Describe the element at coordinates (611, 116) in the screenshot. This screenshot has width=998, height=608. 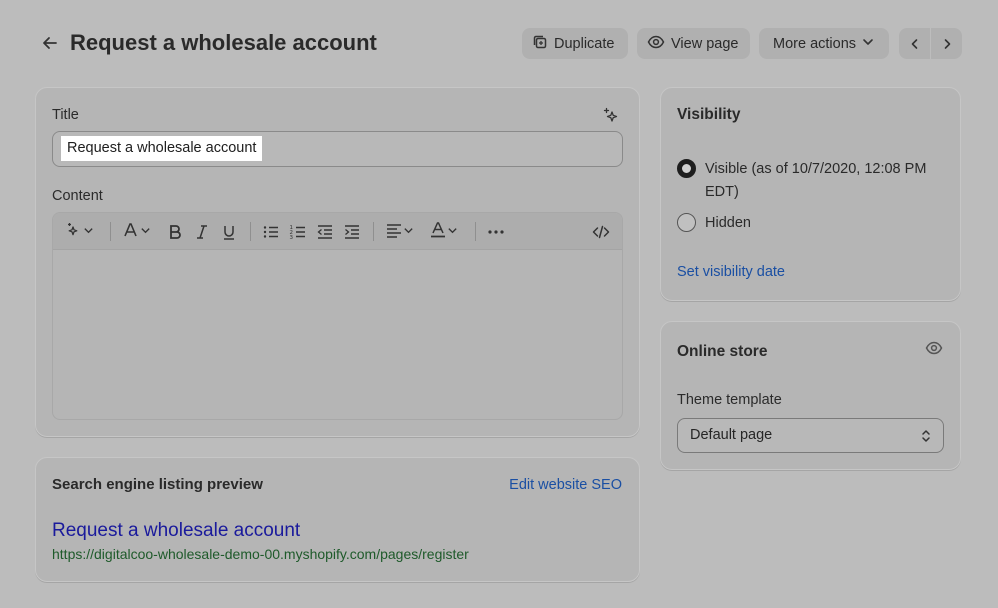
I see `sparkle-icon` at that location.